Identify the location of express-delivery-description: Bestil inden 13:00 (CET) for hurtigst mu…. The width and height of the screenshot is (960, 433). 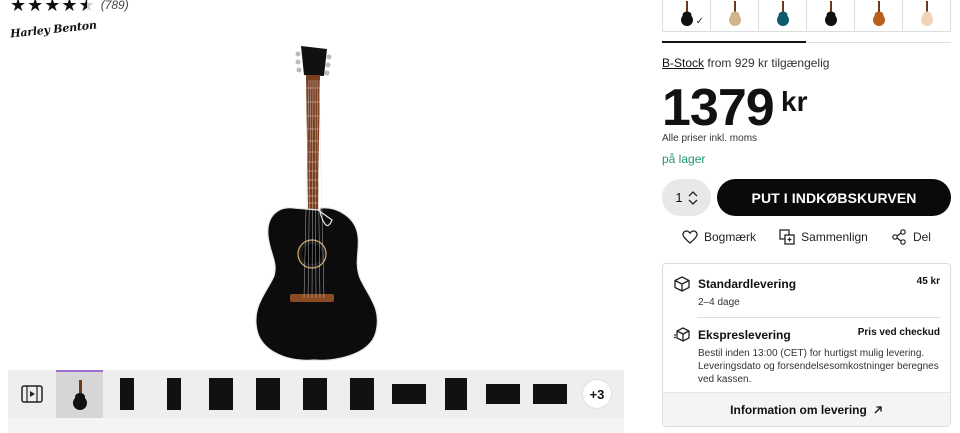
(818, 366).